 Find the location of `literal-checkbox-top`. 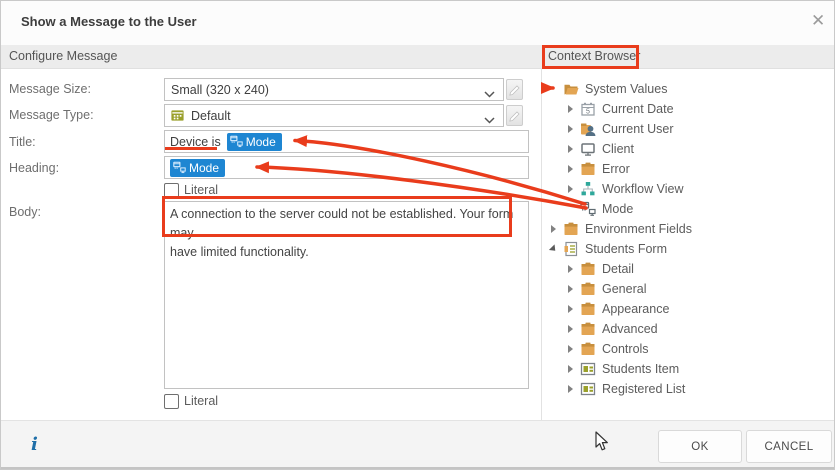

literal-checkbox-top is located at coordinates (171, 190).